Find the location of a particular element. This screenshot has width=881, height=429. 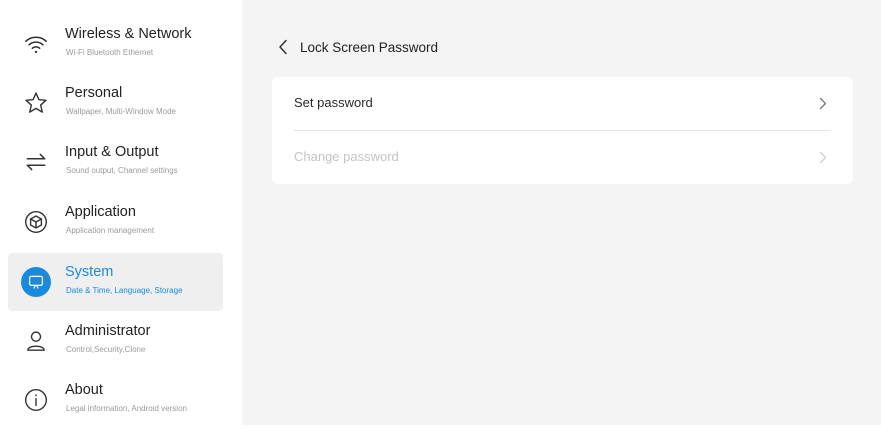

sidebar-item-subtitle: Wallpaper, Multi-Window Mode is located at coordinates (121, 111).